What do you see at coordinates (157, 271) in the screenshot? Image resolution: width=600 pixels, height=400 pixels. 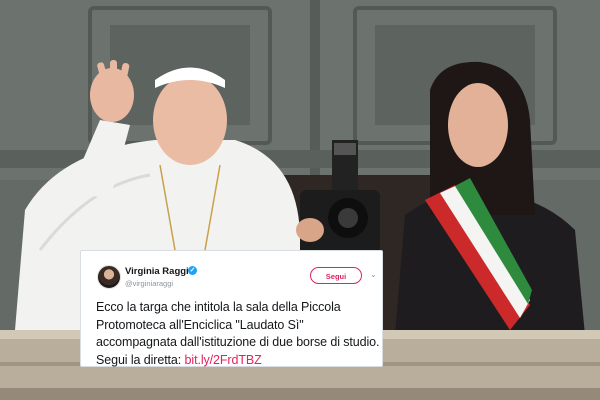 I see `author-name: Virginia Raggi` at bounding box center [157, 271].